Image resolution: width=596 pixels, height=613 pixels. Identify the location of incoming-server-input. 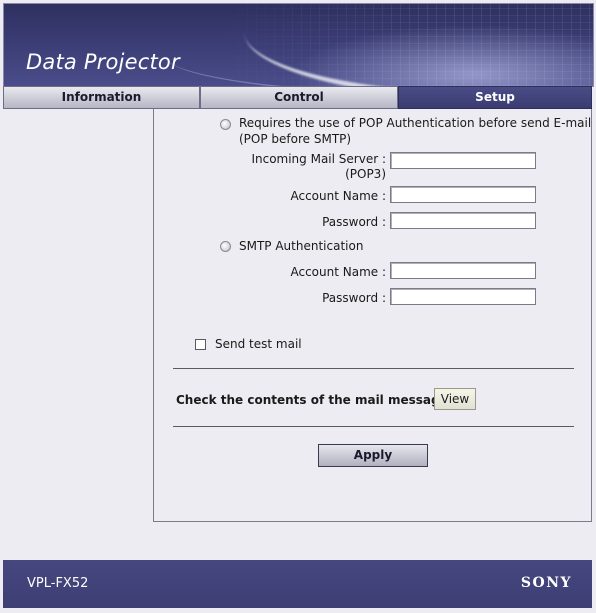
(463, 160).